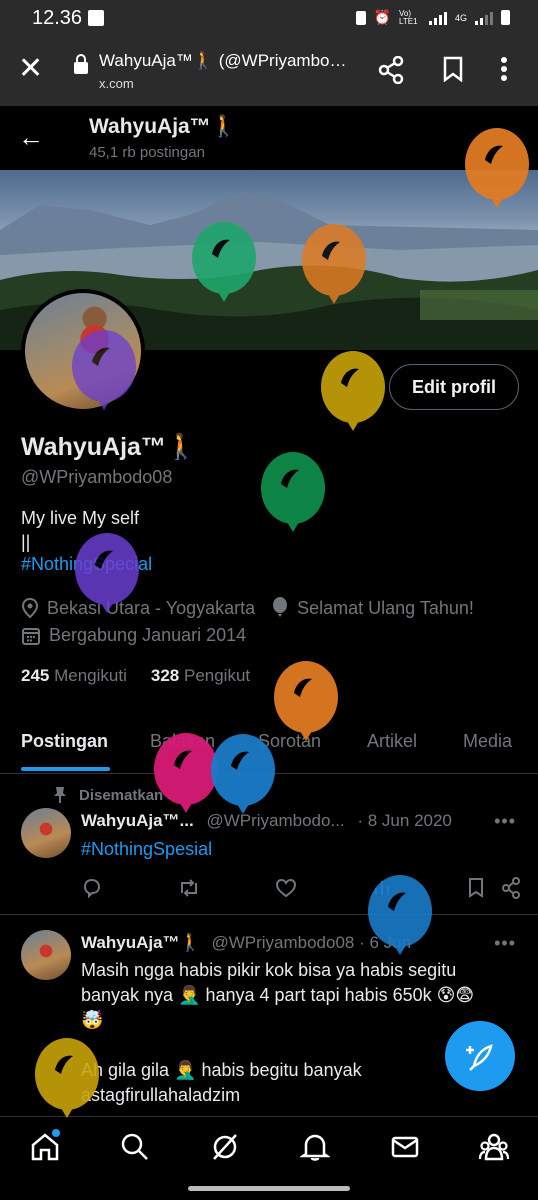 This screenshot has height=1200, width=538. Describe the element at coordinates (269, 18) in the screenshot. I see `status-bar: 12.36 ⏰ Vo) LTE1 4G` at that location.